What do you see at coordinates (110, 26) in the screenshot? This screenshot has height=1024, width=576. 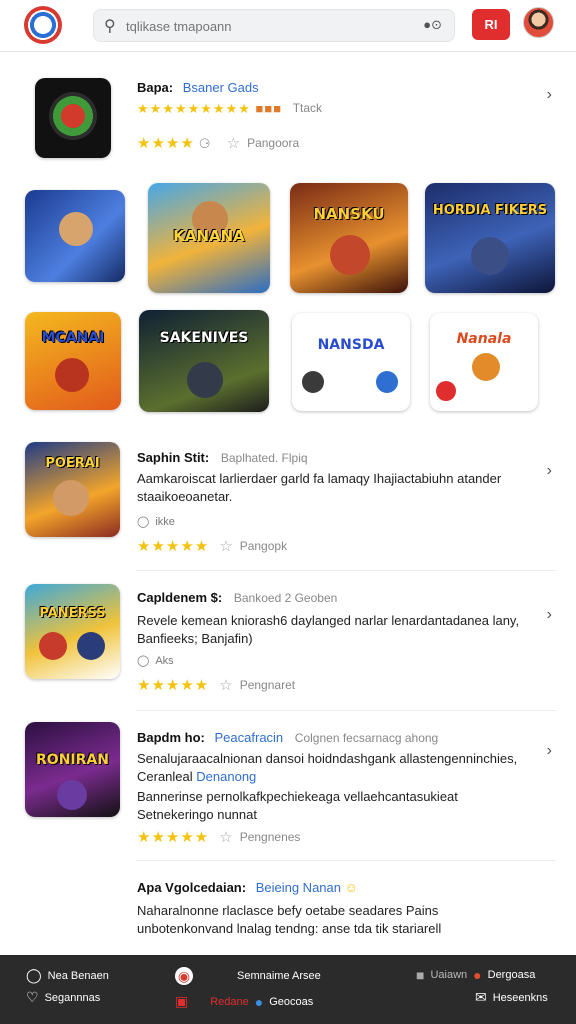 I see `search-icon: ⚲` at bounding box center [110, 26].